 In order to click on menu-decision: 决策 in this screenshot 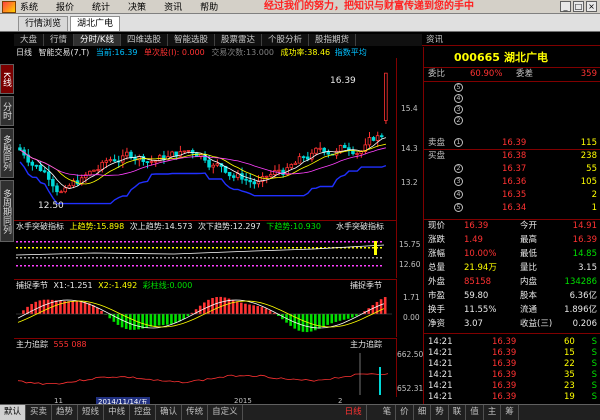, I will do `click(137, 6)`.